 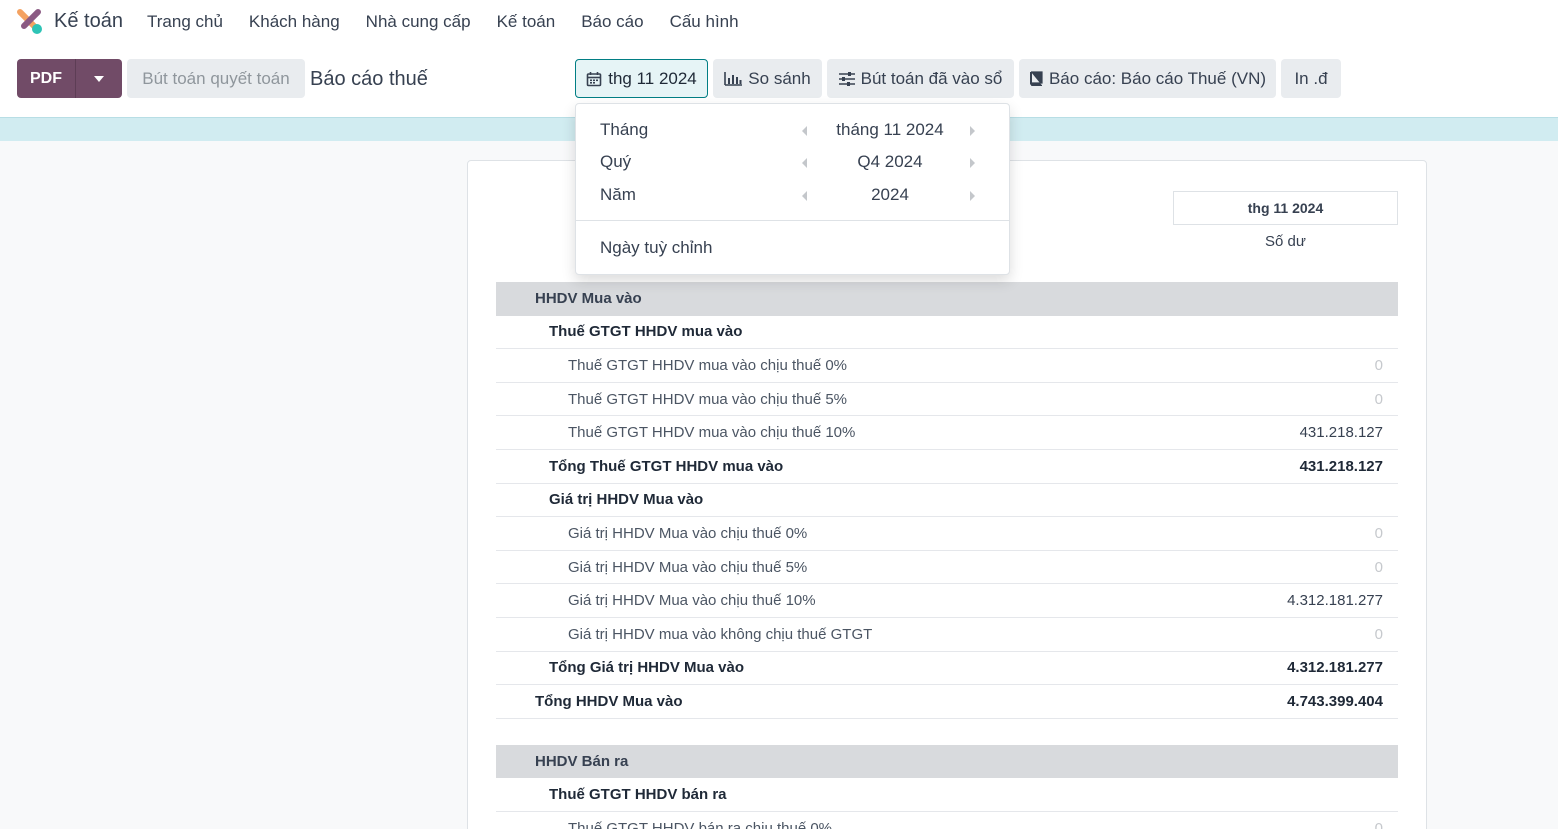 I want to click on book-icon, so click(x=1036, y=78).